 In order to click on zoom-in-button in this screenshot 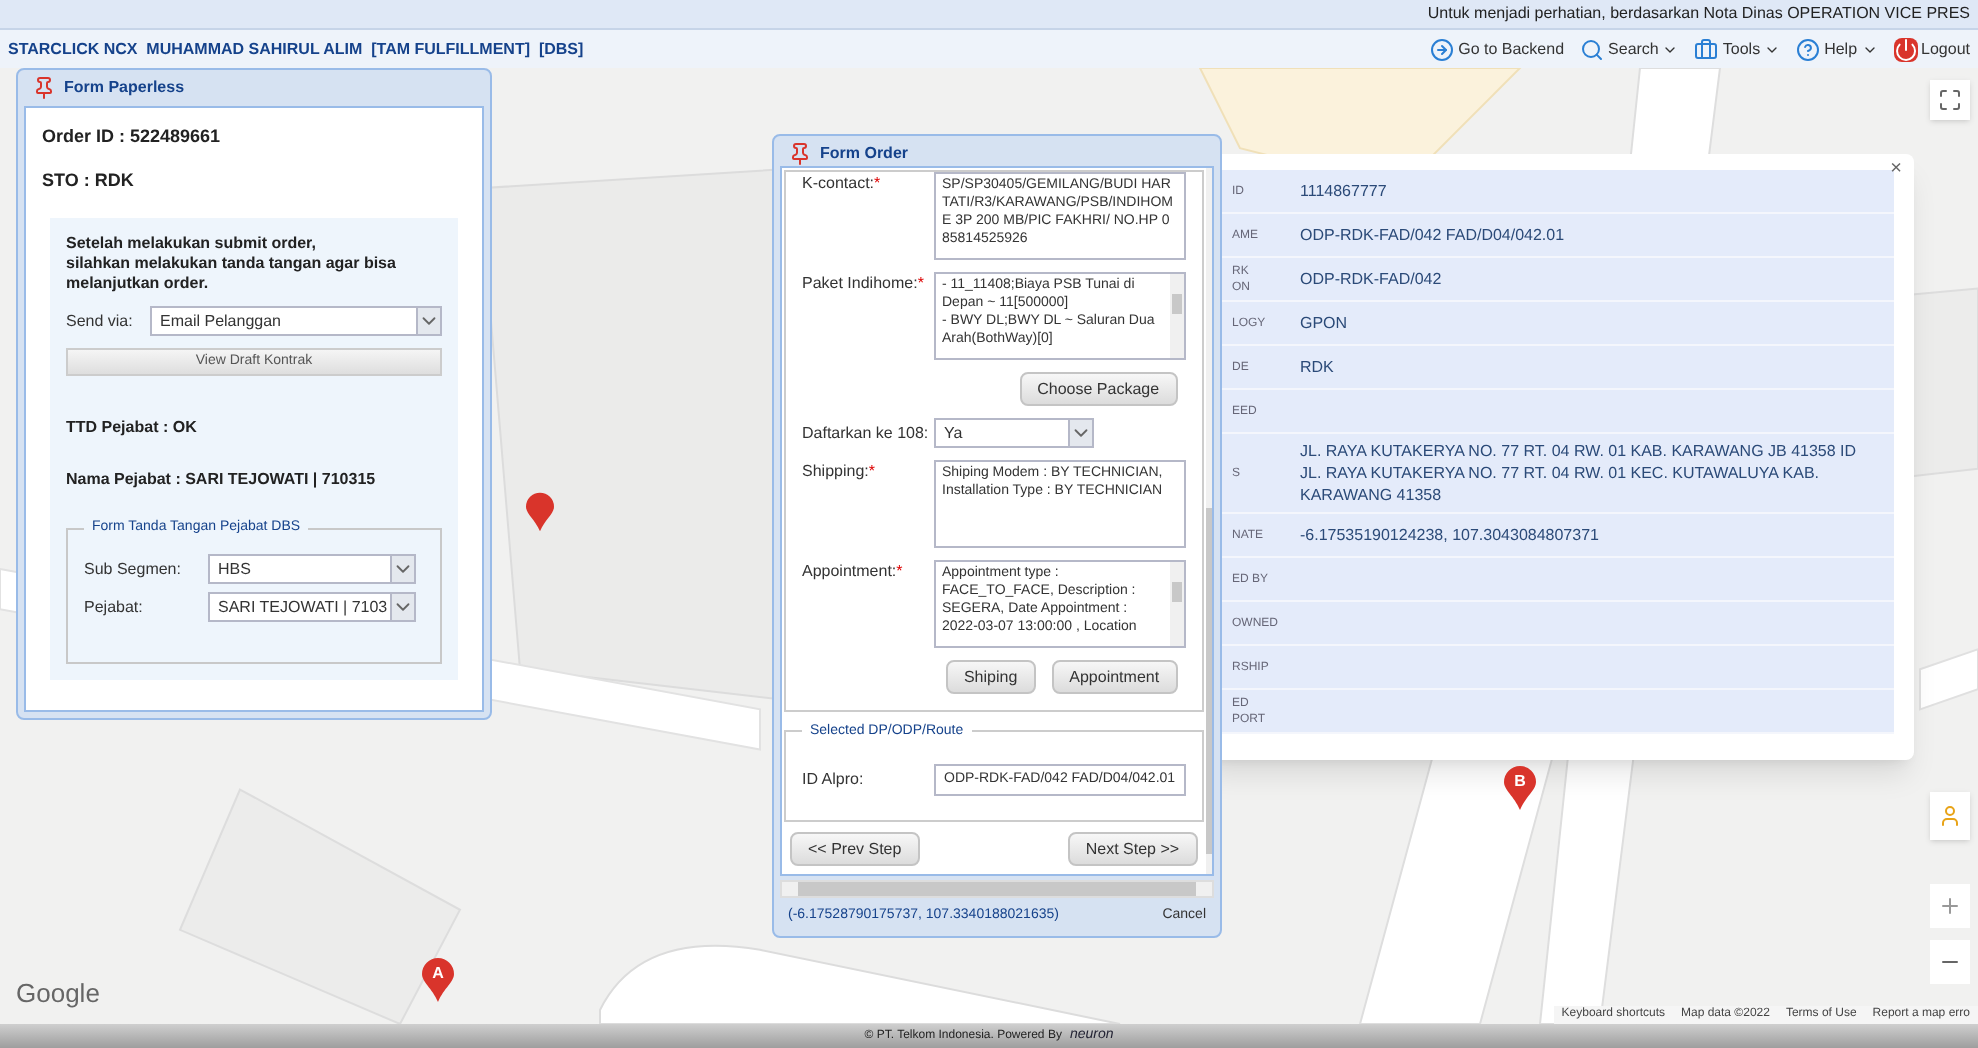, I will do `click(1950, 906)`.